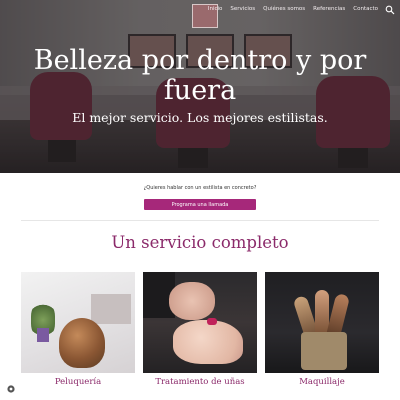  Describe the element at coordinates (200, 75) in the screenshot. I see `hero-title: Belleza por dentro y por fuera` at that location.